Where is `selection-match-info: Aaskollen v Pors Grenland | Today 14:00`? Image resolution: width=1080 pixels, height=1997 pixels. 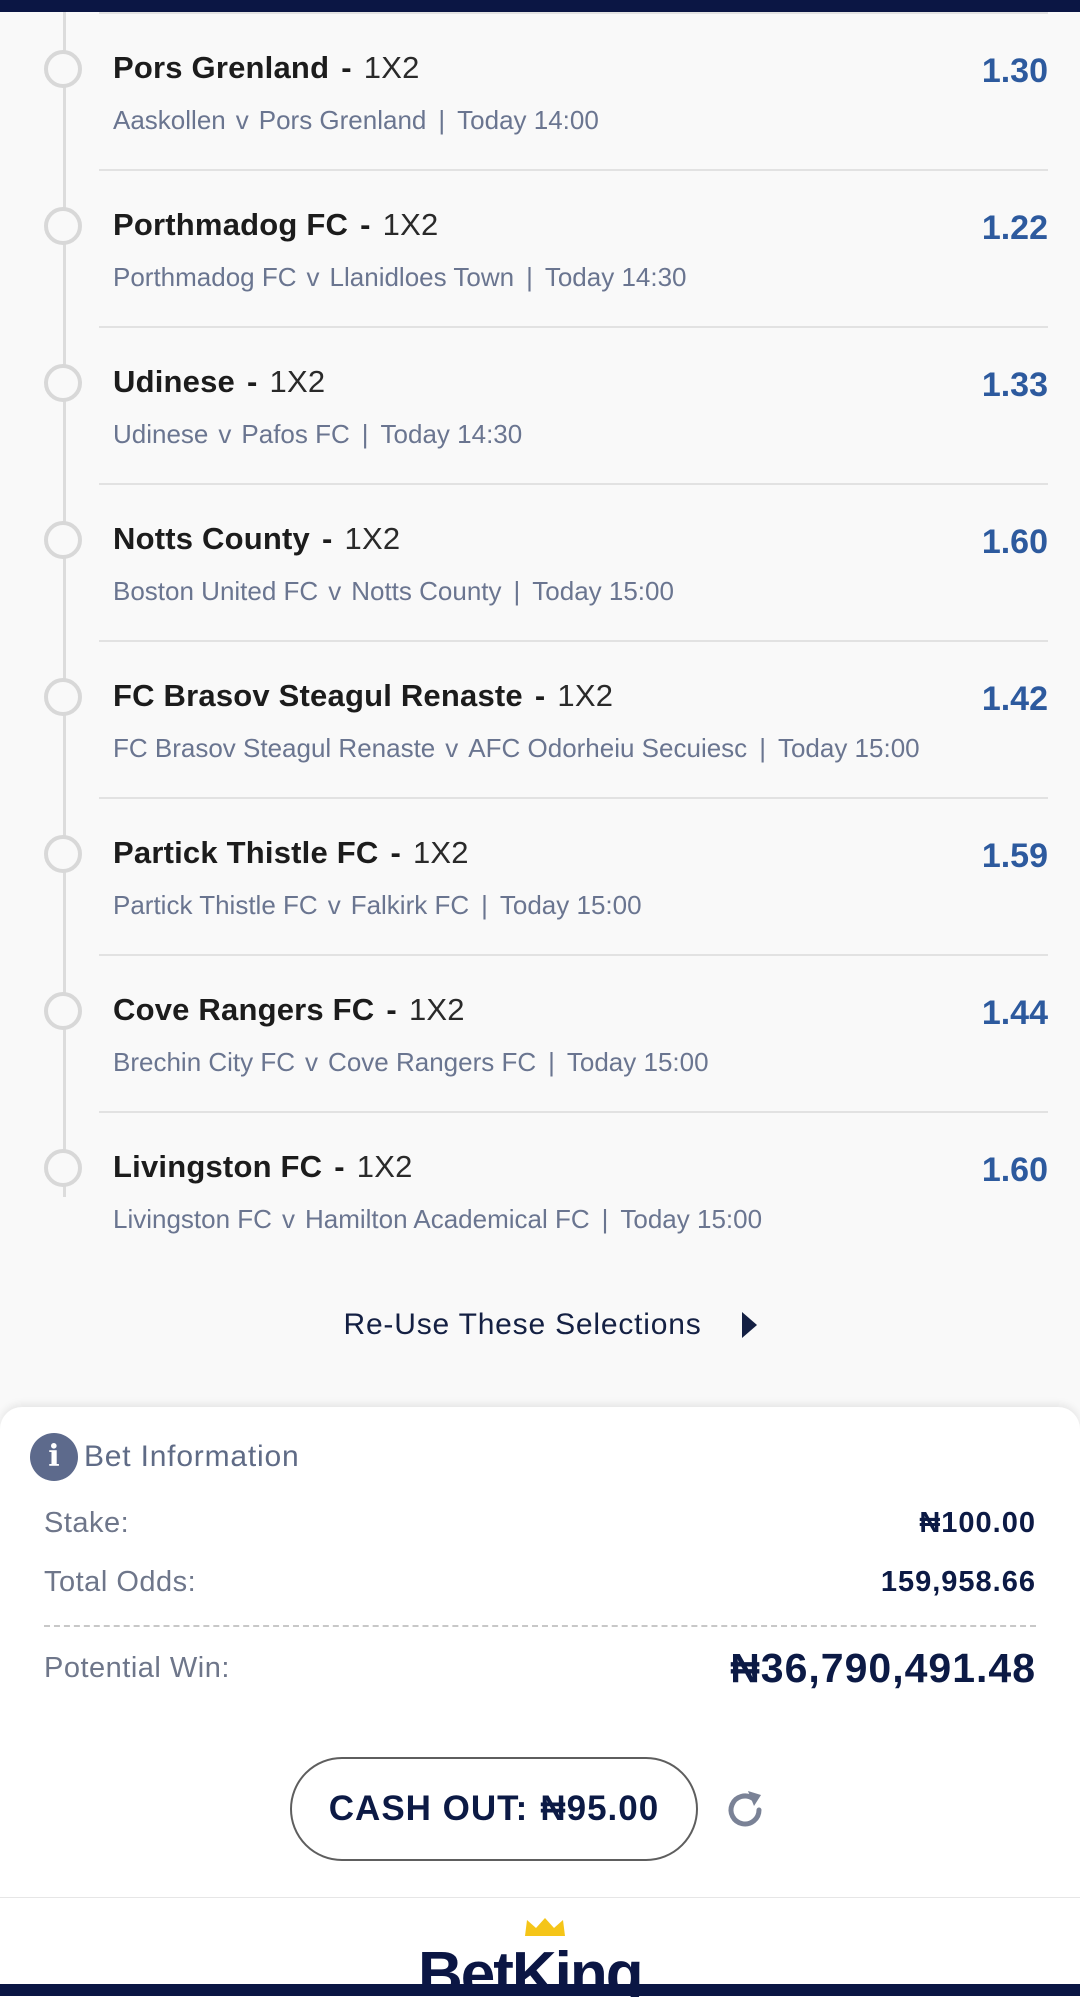
selection-match-info: Aaskollen v Pors Grenland | Today 14:00 is located at coordinates (356, 120).